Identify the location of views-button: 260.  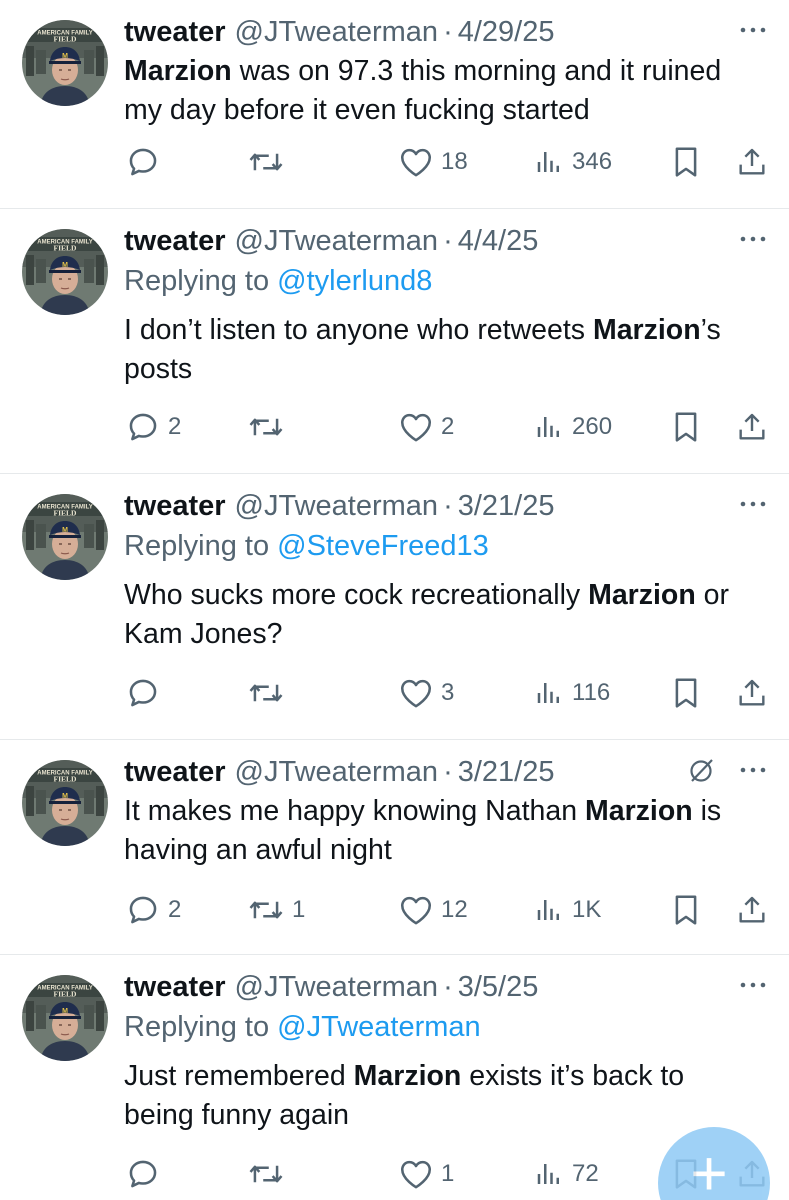
(573, 427).